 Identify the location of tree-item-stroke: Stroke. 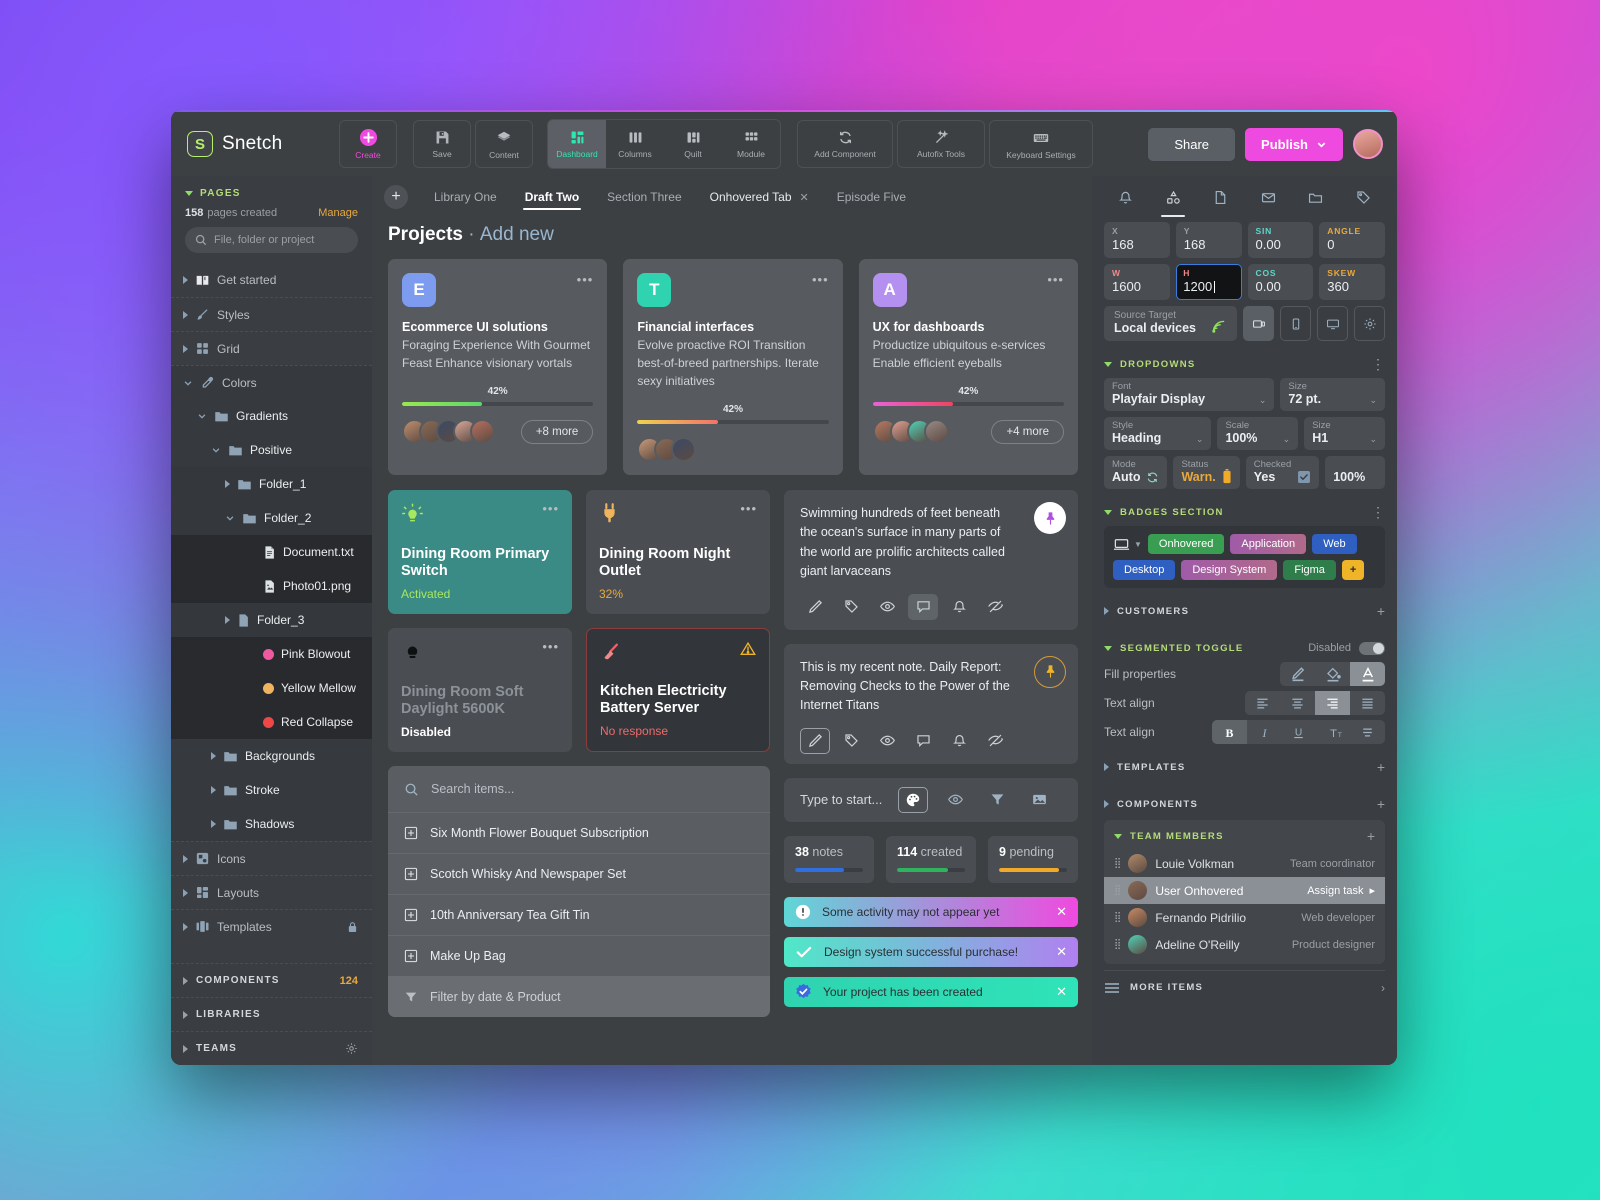
(271, 790).